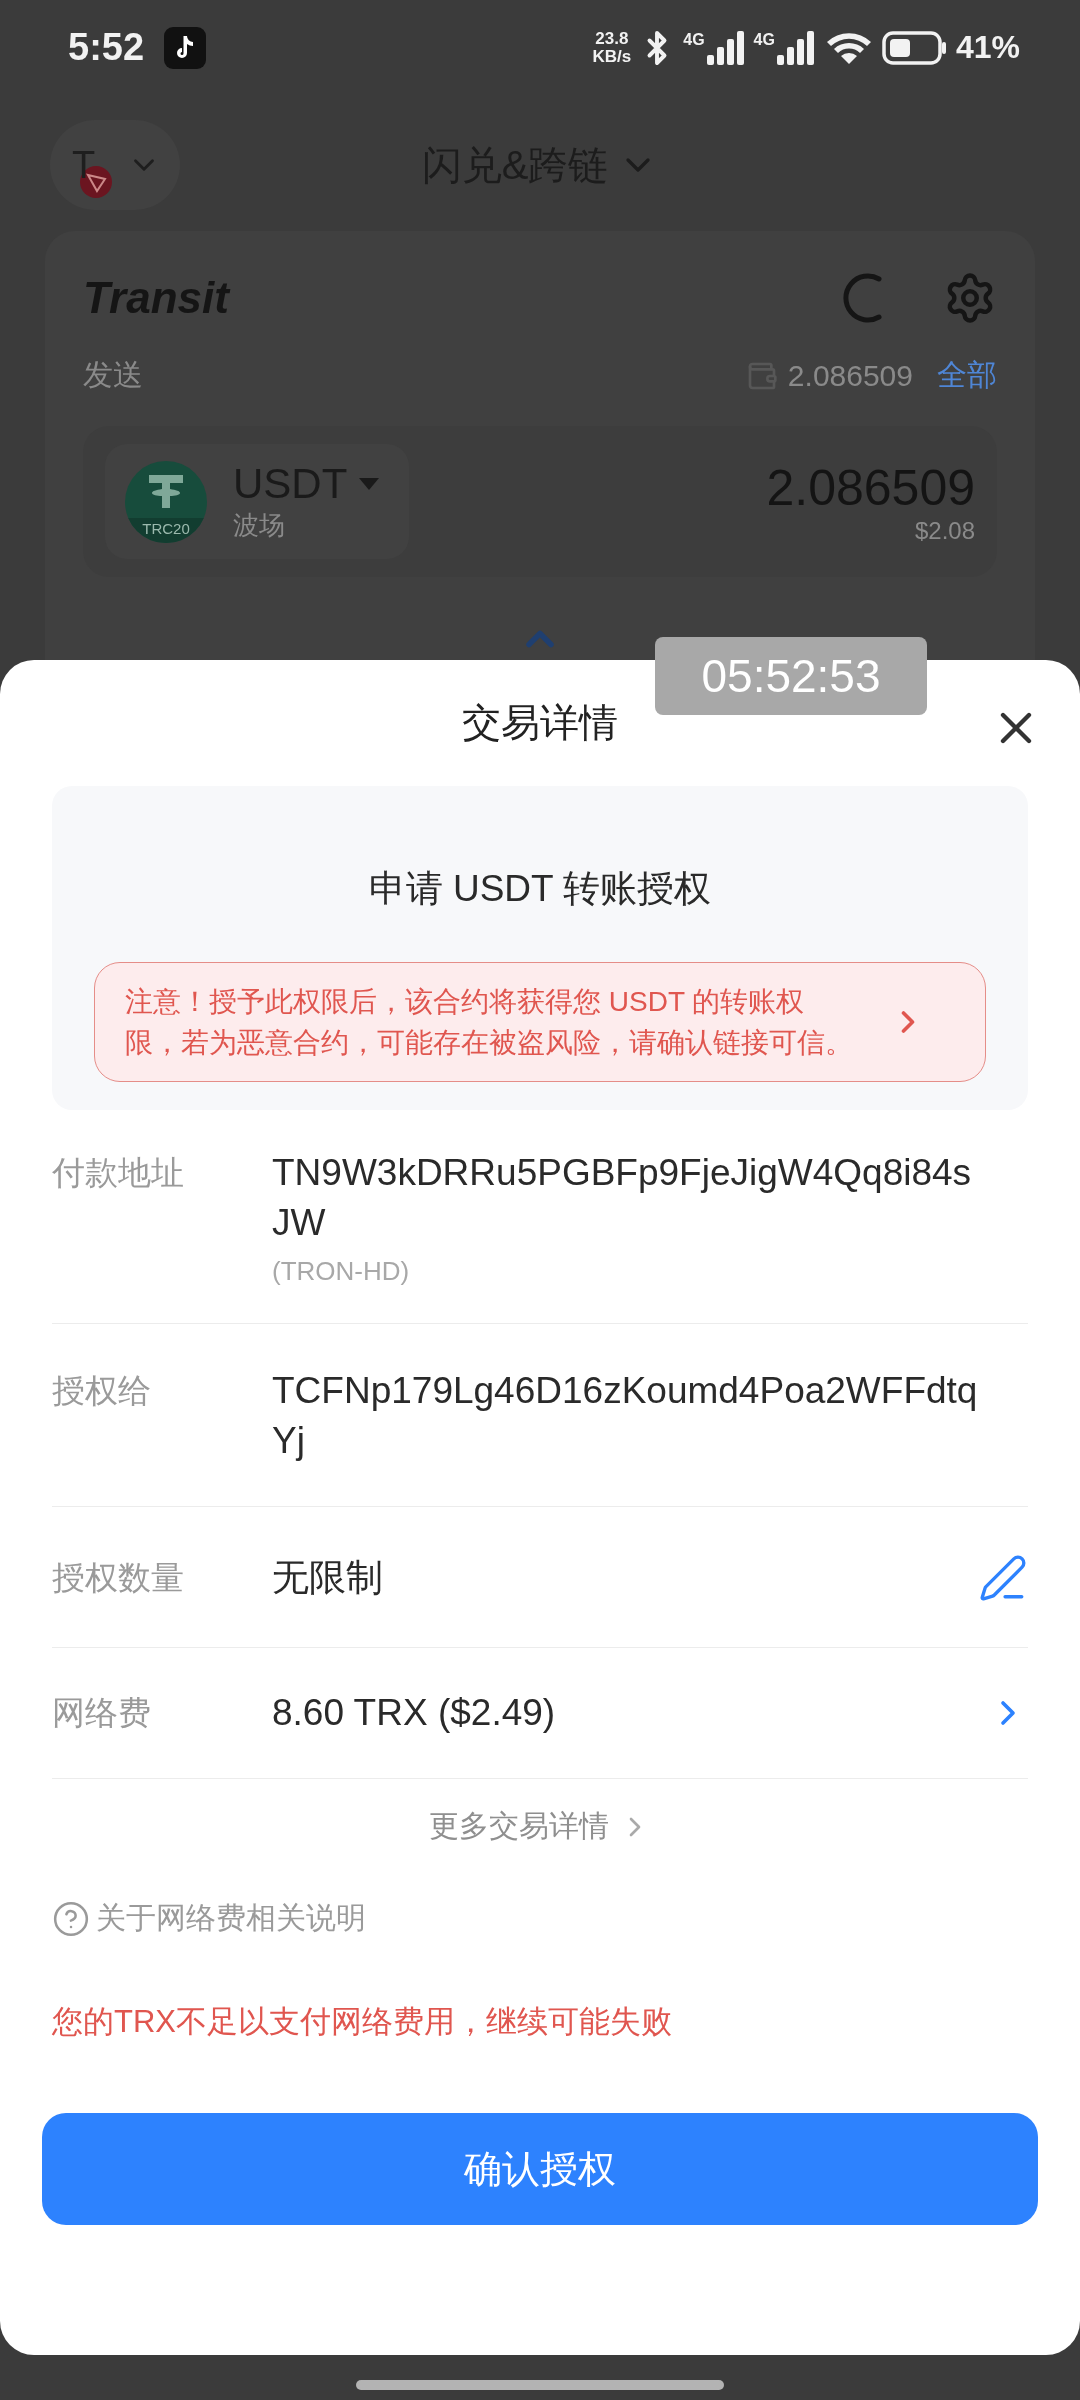  I want to click on battery-level: 41%, so click(987, 47).